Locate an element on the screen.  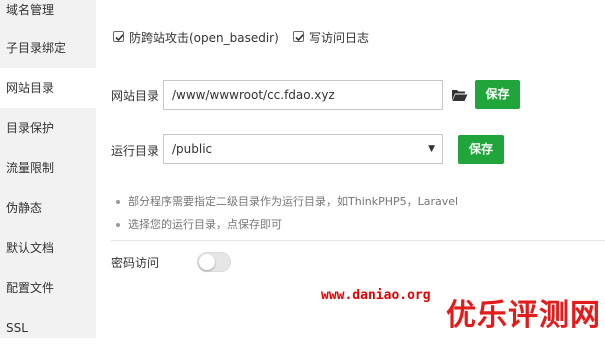
sidebar-item-label: 网站目录 is located at coordinates (30, 88).